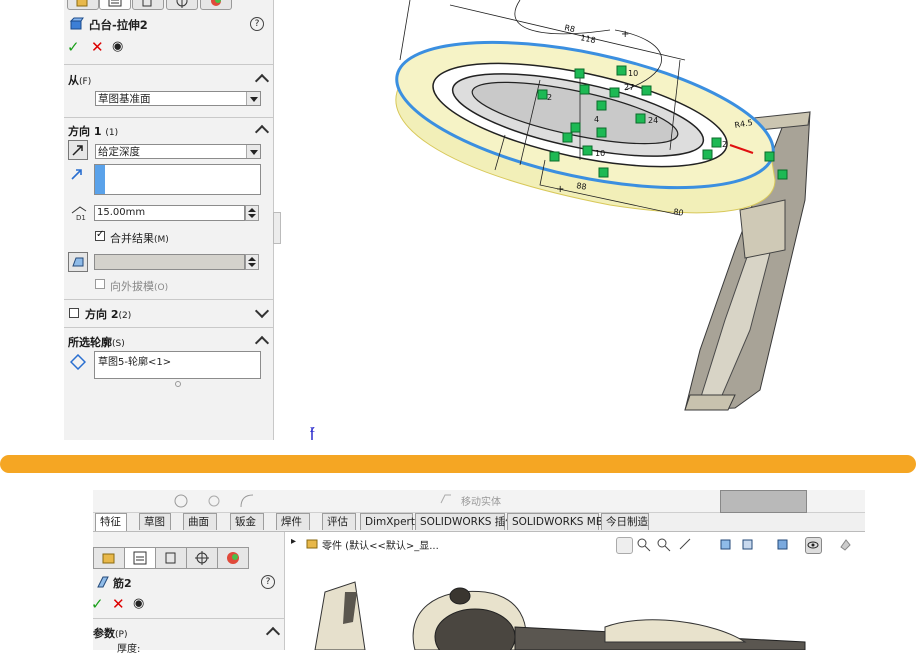 The width and height of the screenshot is (916, 655). Describe the element at coordinates (273, 634) in the screenshot. I see `parameters-collapse-chevron-icon` at that location.